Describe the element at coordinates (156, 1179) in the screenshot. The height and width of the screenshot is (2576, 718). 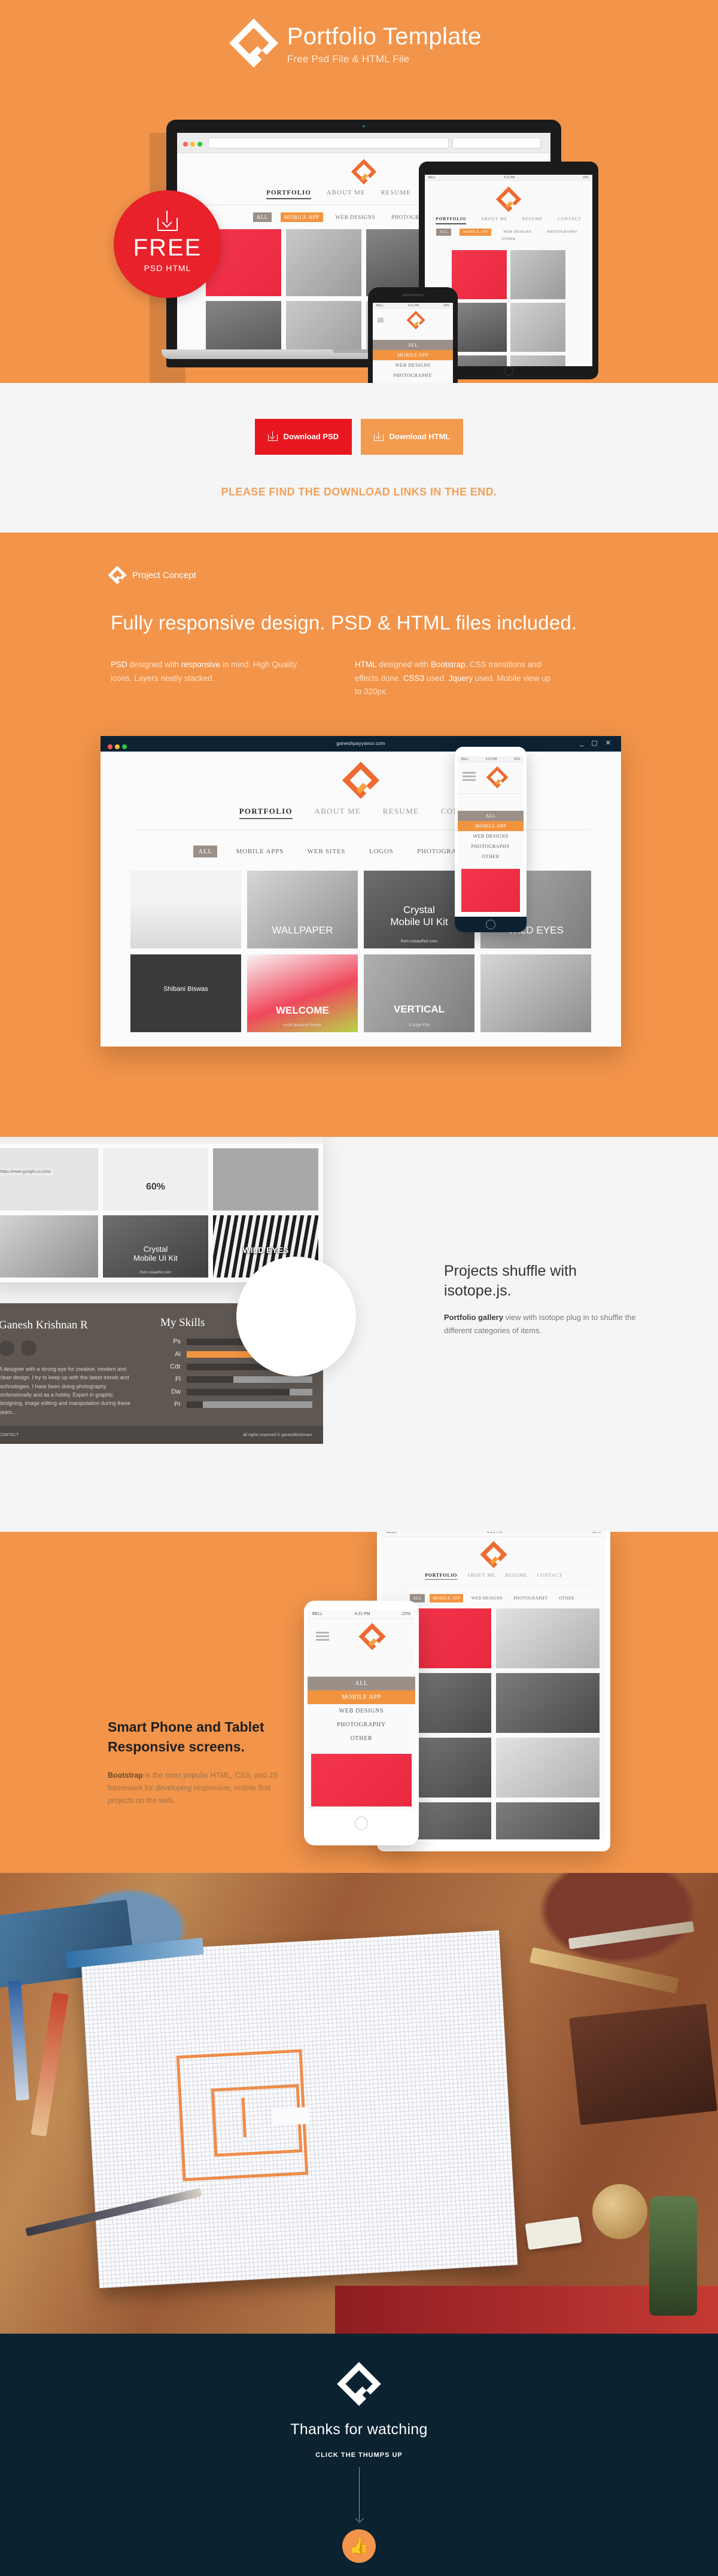
I see `gallery-item: 60%` at that location.